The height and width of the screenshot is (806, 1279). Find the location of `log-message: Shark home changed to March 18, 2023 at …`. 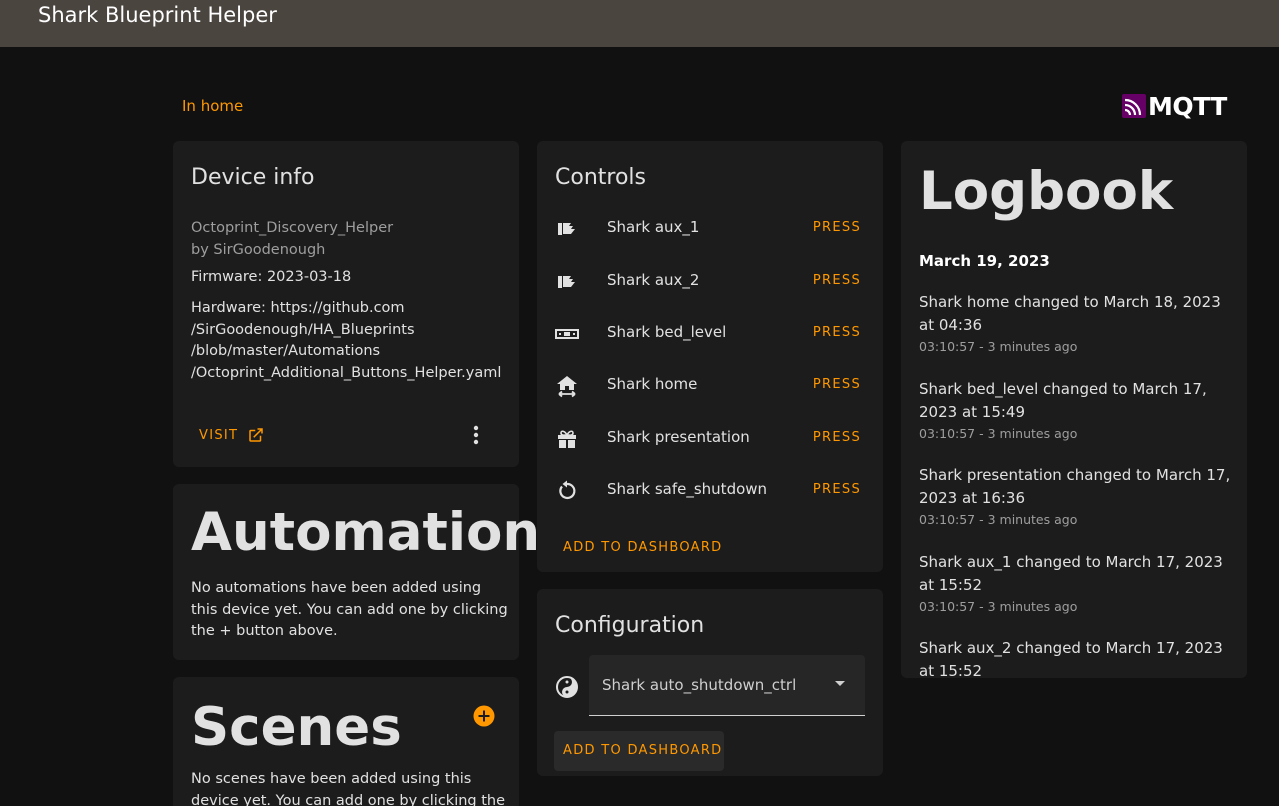

log-message: Shark home changed to March 18, 2023 at … is located at coordinates (1070, 313).